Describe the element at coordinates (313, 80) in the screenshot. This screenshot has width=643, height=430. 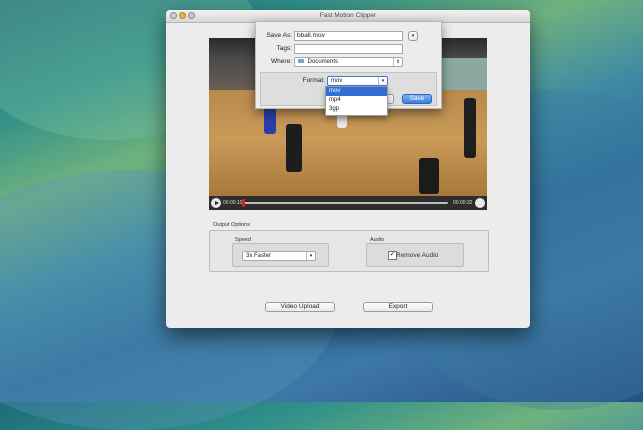
I see `format-label: Format:` at that location.